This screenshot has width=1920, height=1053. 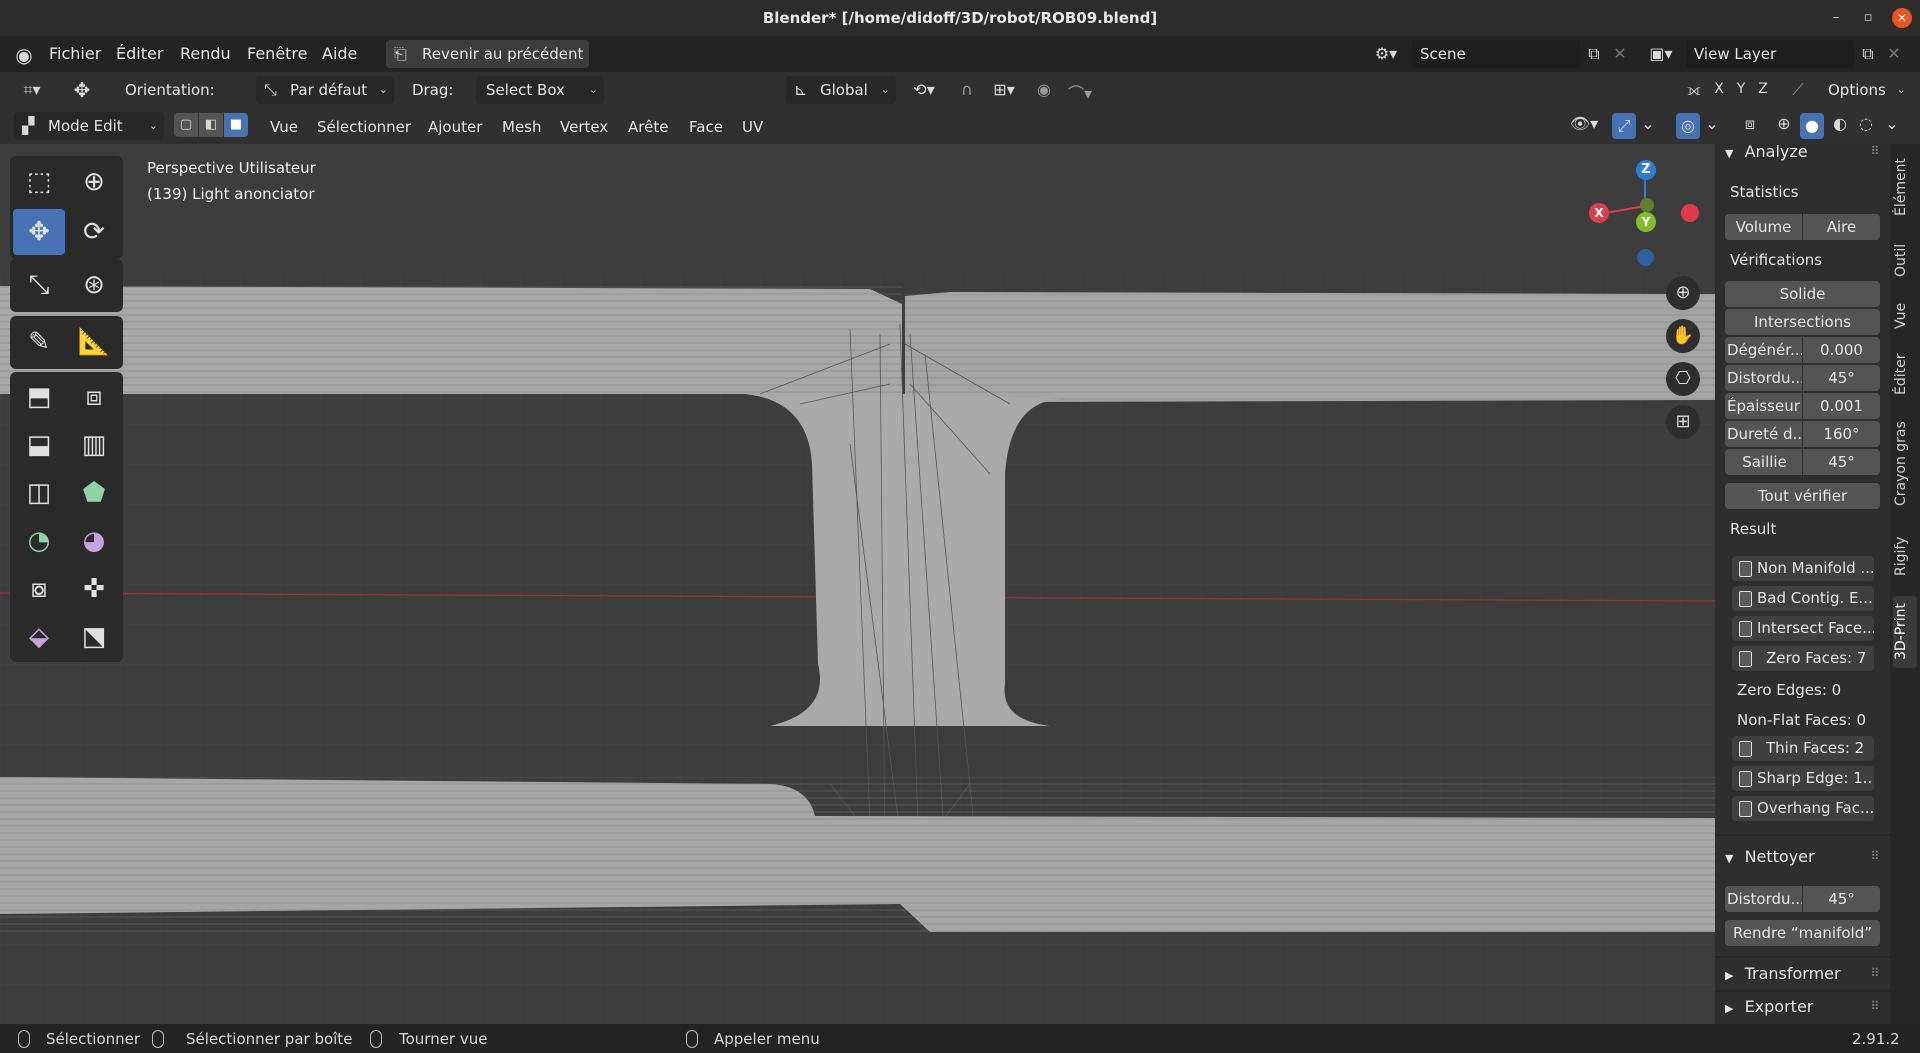 I want to click on interaction-mode-dropdown: ▞ Mode Edit ⌄, so click(x=89, y=126).